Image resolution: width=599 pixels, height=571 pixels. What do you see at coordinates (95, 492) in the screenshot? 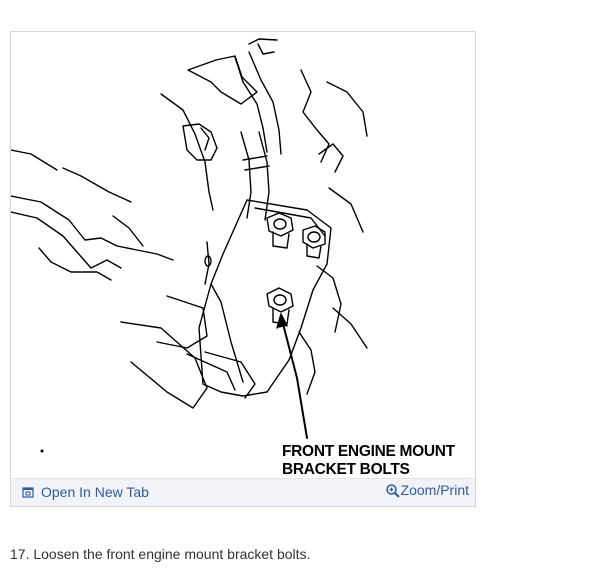
I see `open-in-new-tab-label: Open In New Tab` at bounding box center [95, 492].